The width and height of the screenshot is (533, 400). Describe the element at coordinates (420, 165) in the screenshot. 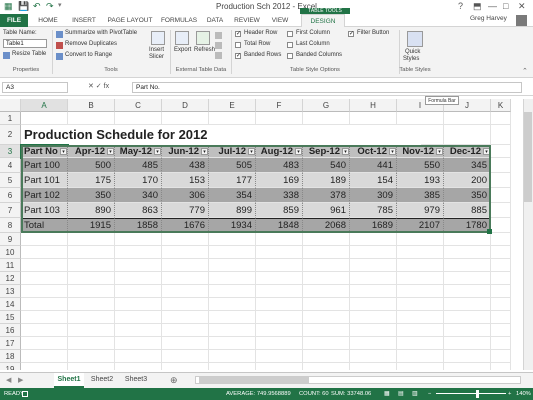

I see `table-cell: 550` at that location.